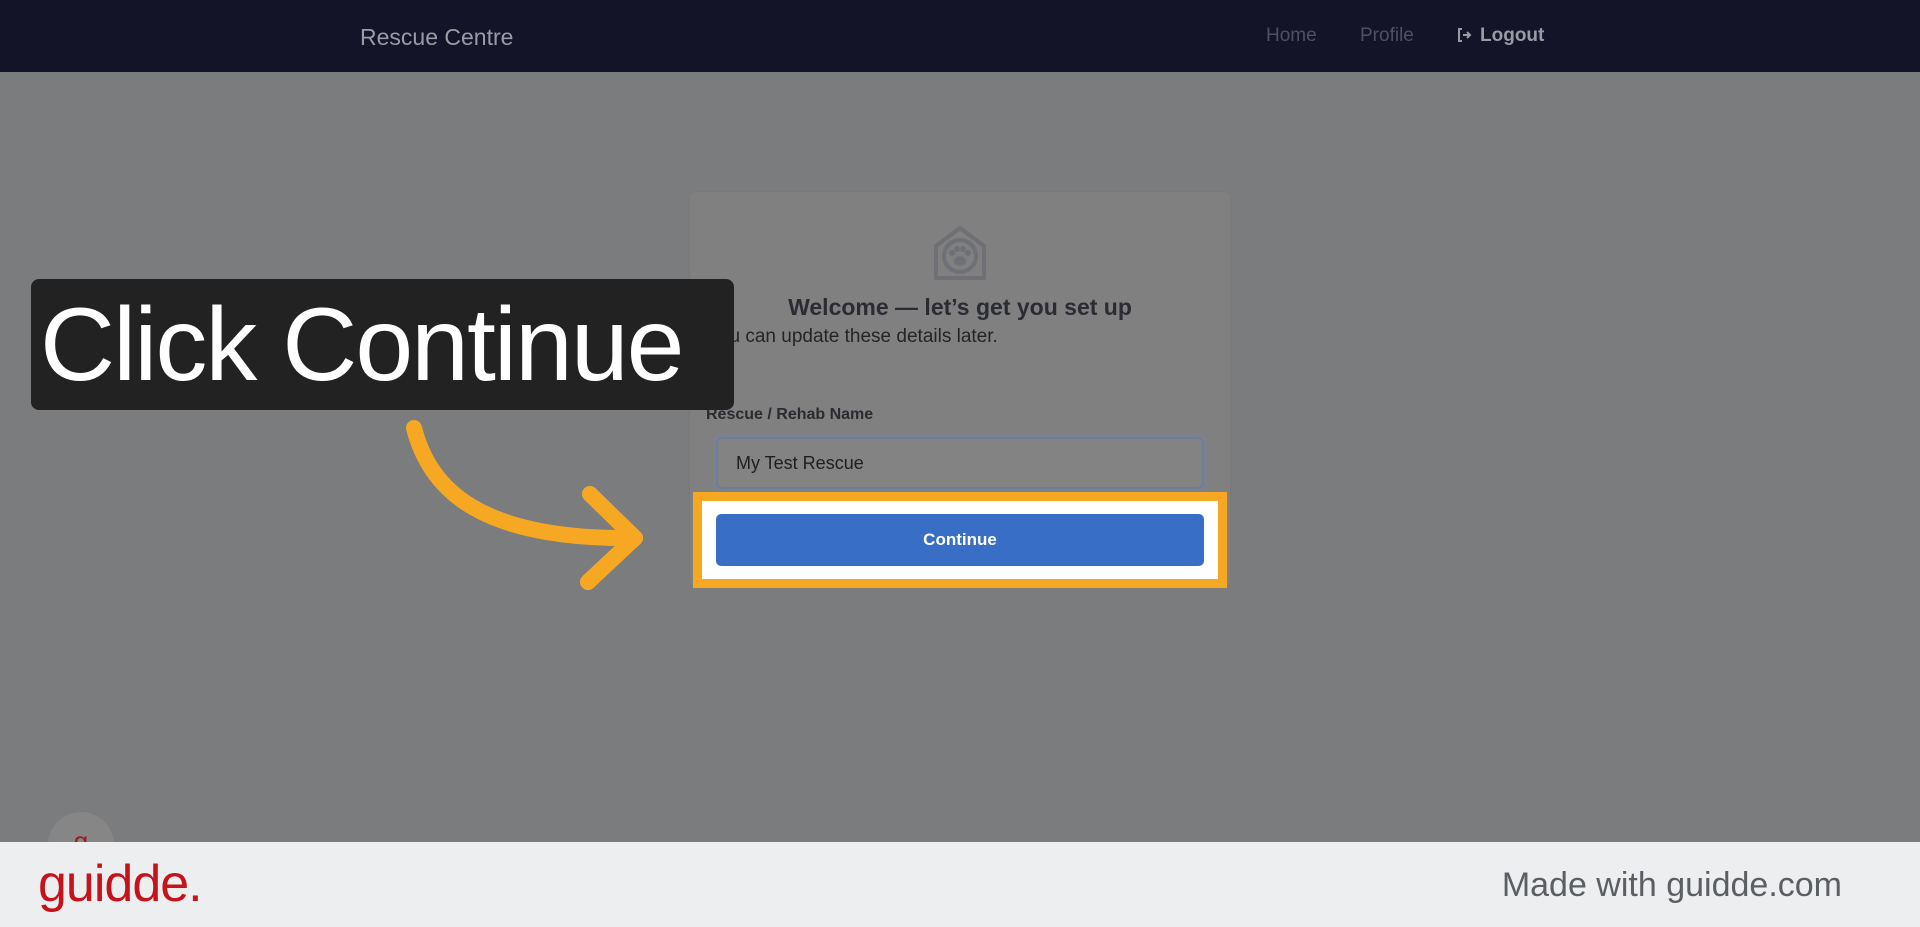 The width and height of the screenshot is (1920, 927). I want to click on rescue-name-label: Rescue / Rehab Name, so click(790, 414).